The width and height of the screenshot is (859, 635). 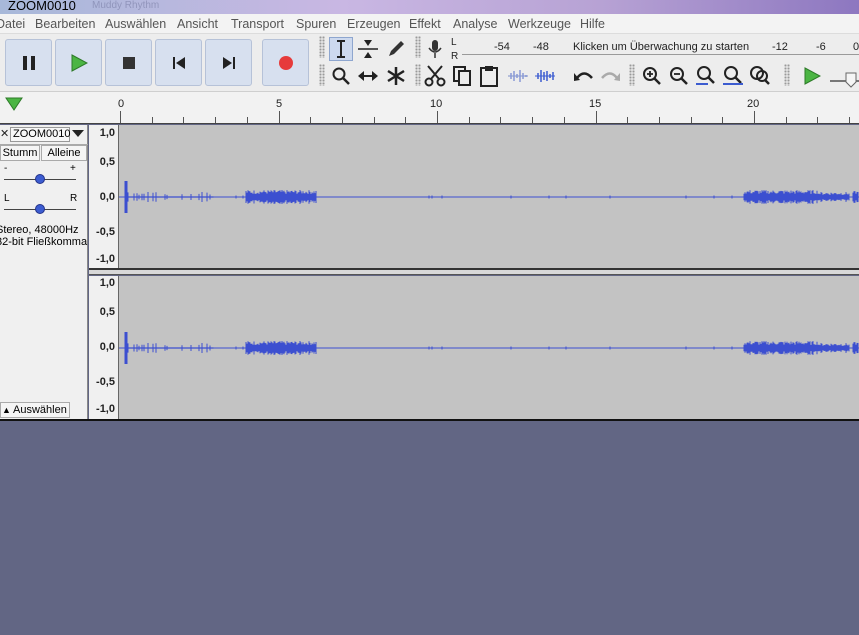 What do you see at coordinates (374, 24) in the screenshot?
I see `menu-generate: Erzeugen` at bounding box center [374, 24].